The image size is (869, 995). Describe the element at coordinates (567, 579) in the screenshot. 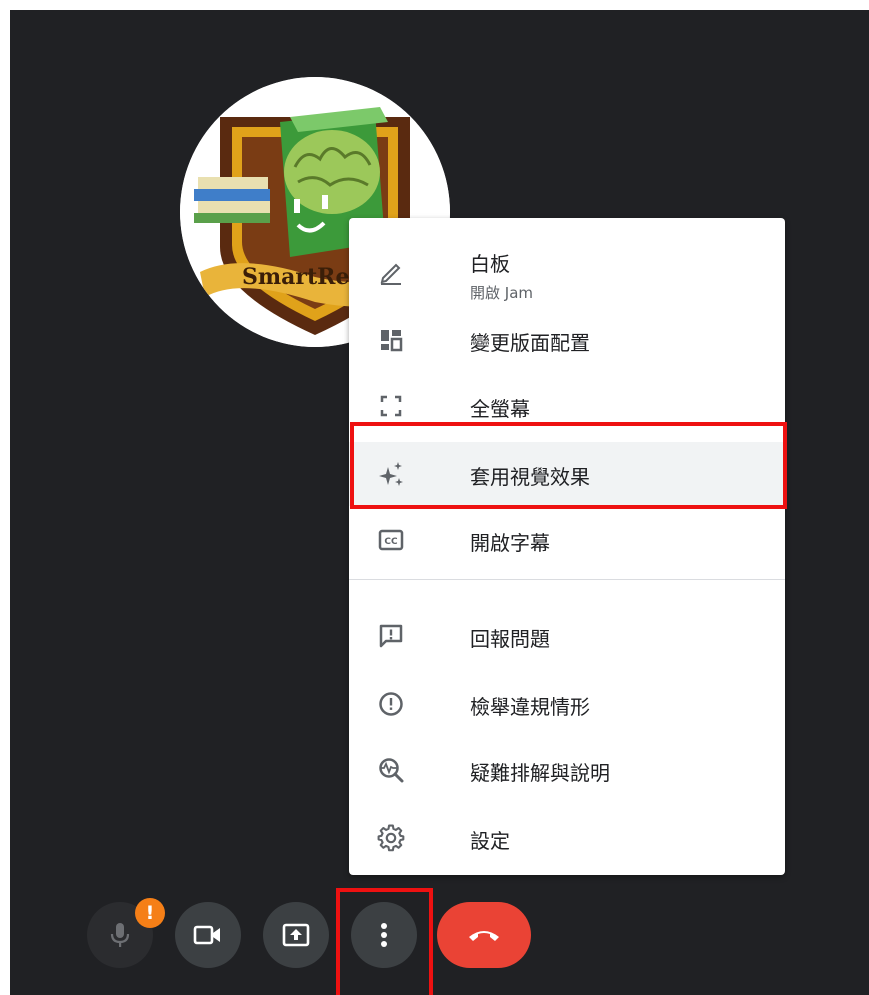

I see `menu-divider` at that location.